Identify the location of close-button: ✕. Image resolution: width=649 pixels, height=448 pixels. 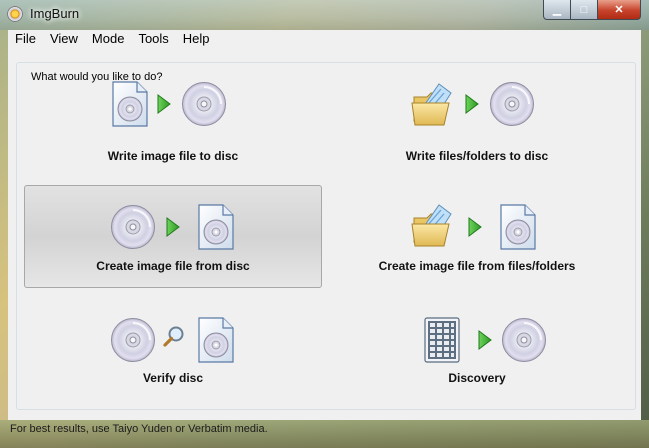
(619, 10).